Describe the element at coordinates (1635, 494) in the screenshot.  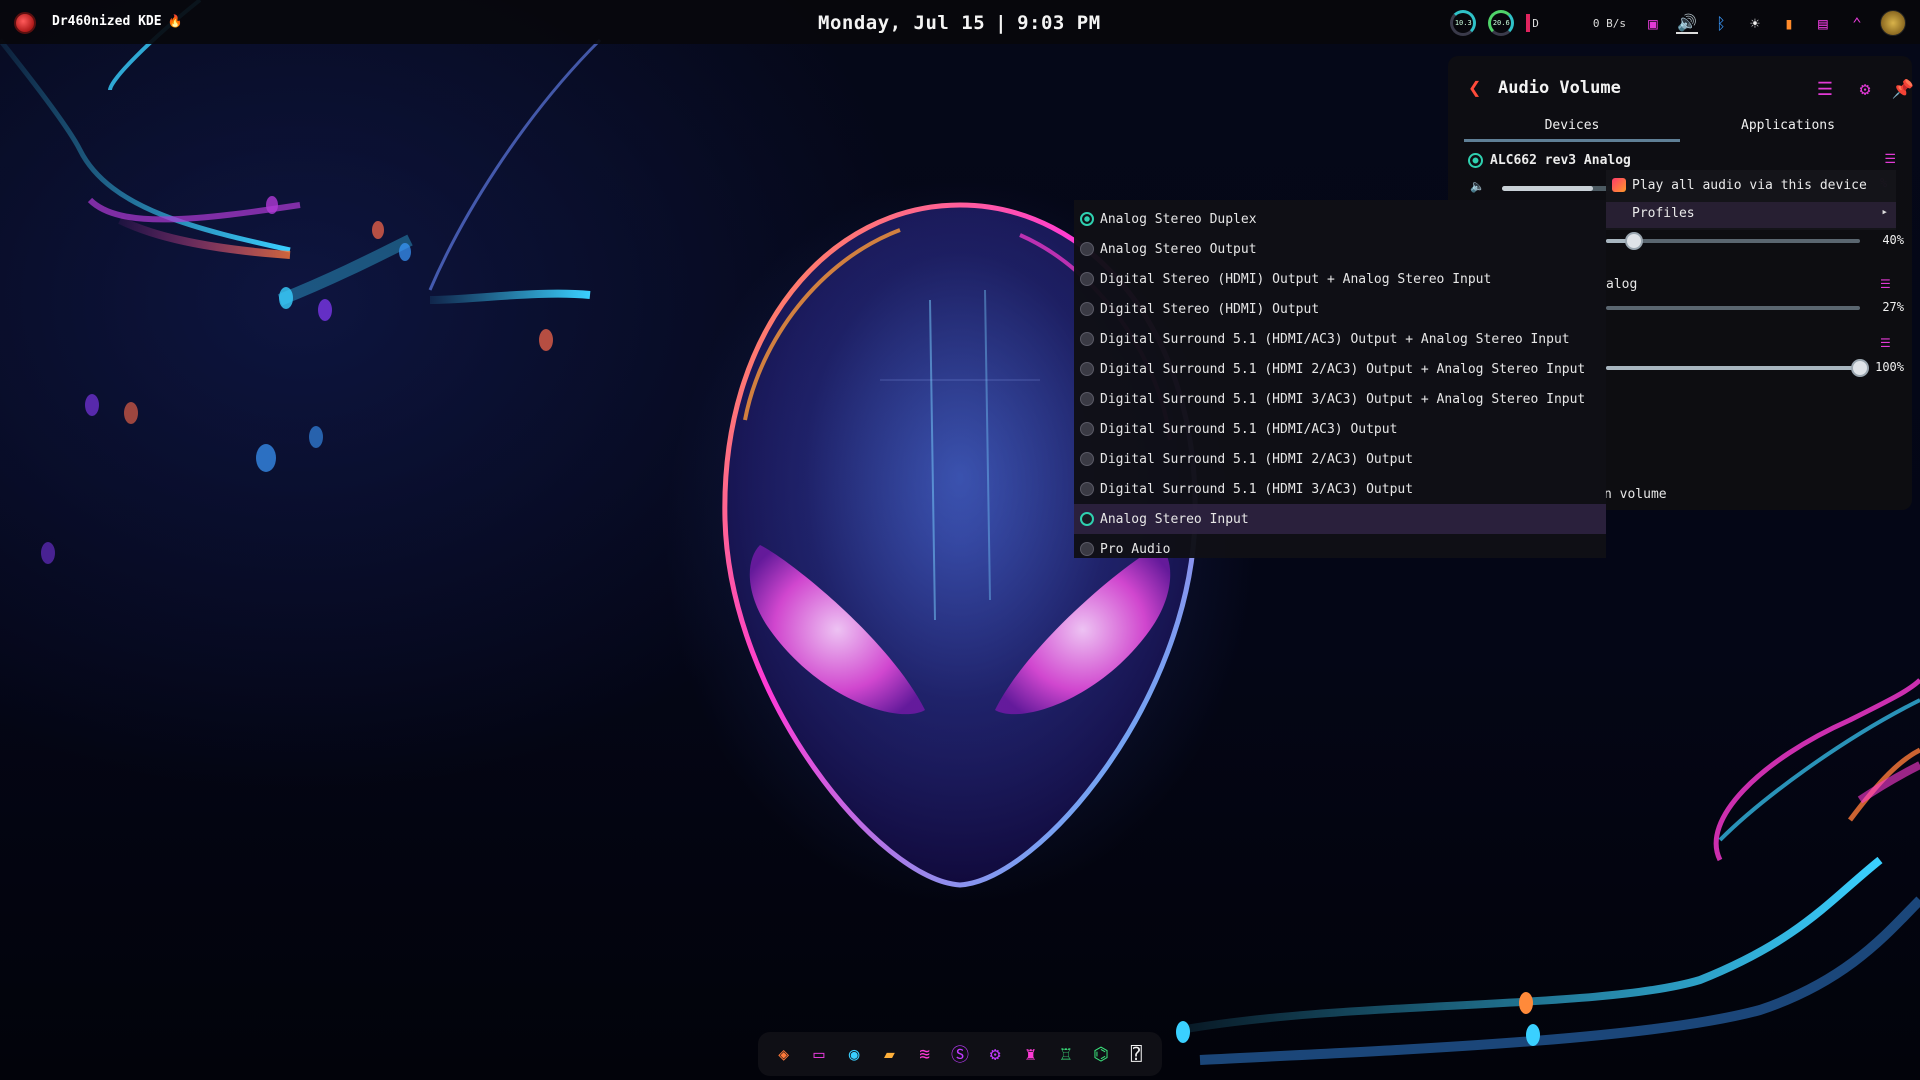
I see `footer-label: n volume` at that location.